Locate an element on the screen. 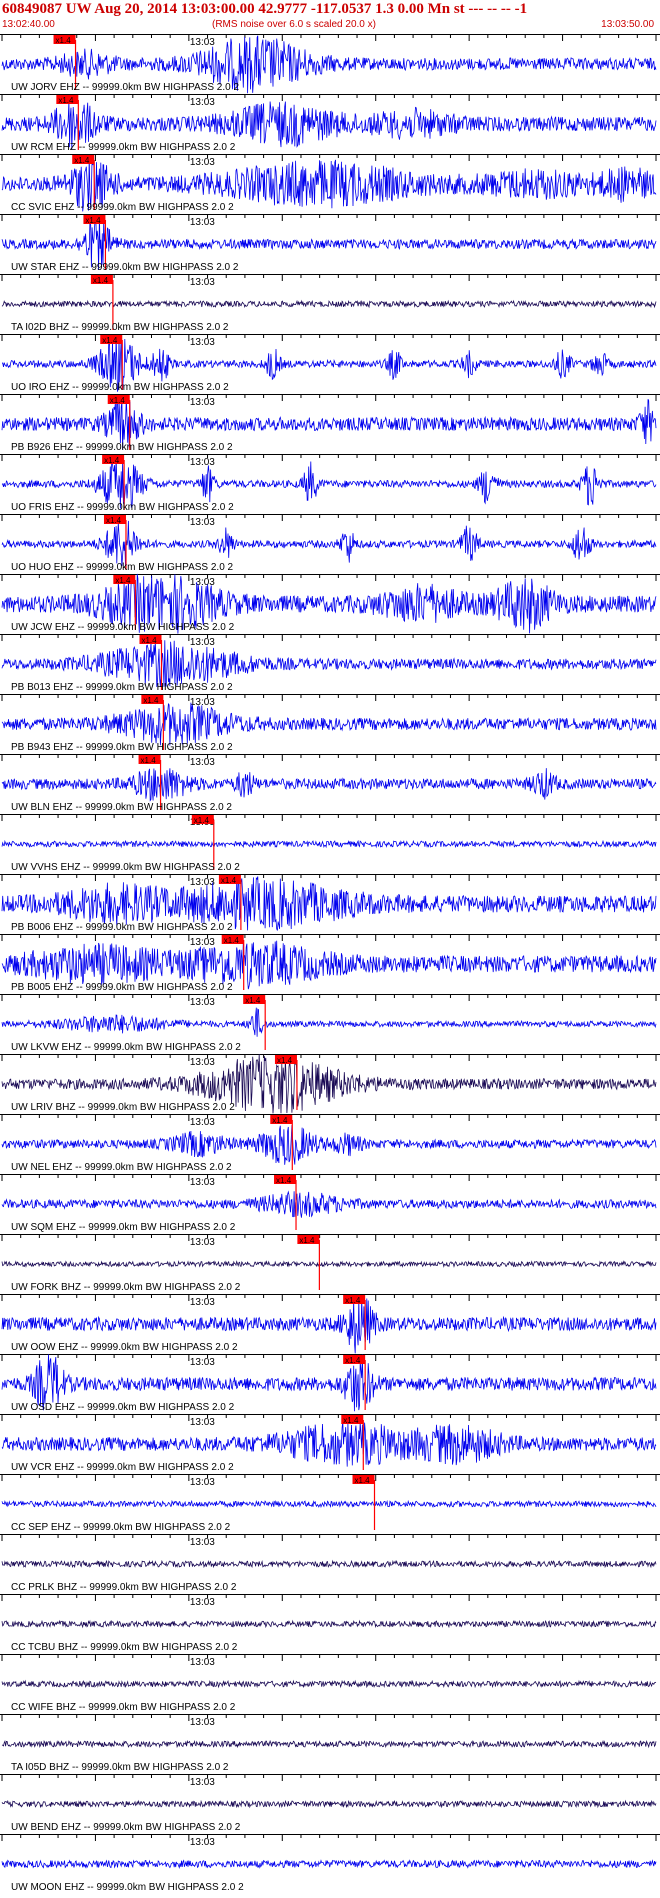 Image resolution: width=660 pixels, height=1898 pixels. rms-note: (RMS noise over 6.0 s scaled 20.0 x) is located at coordinates (294, 24).